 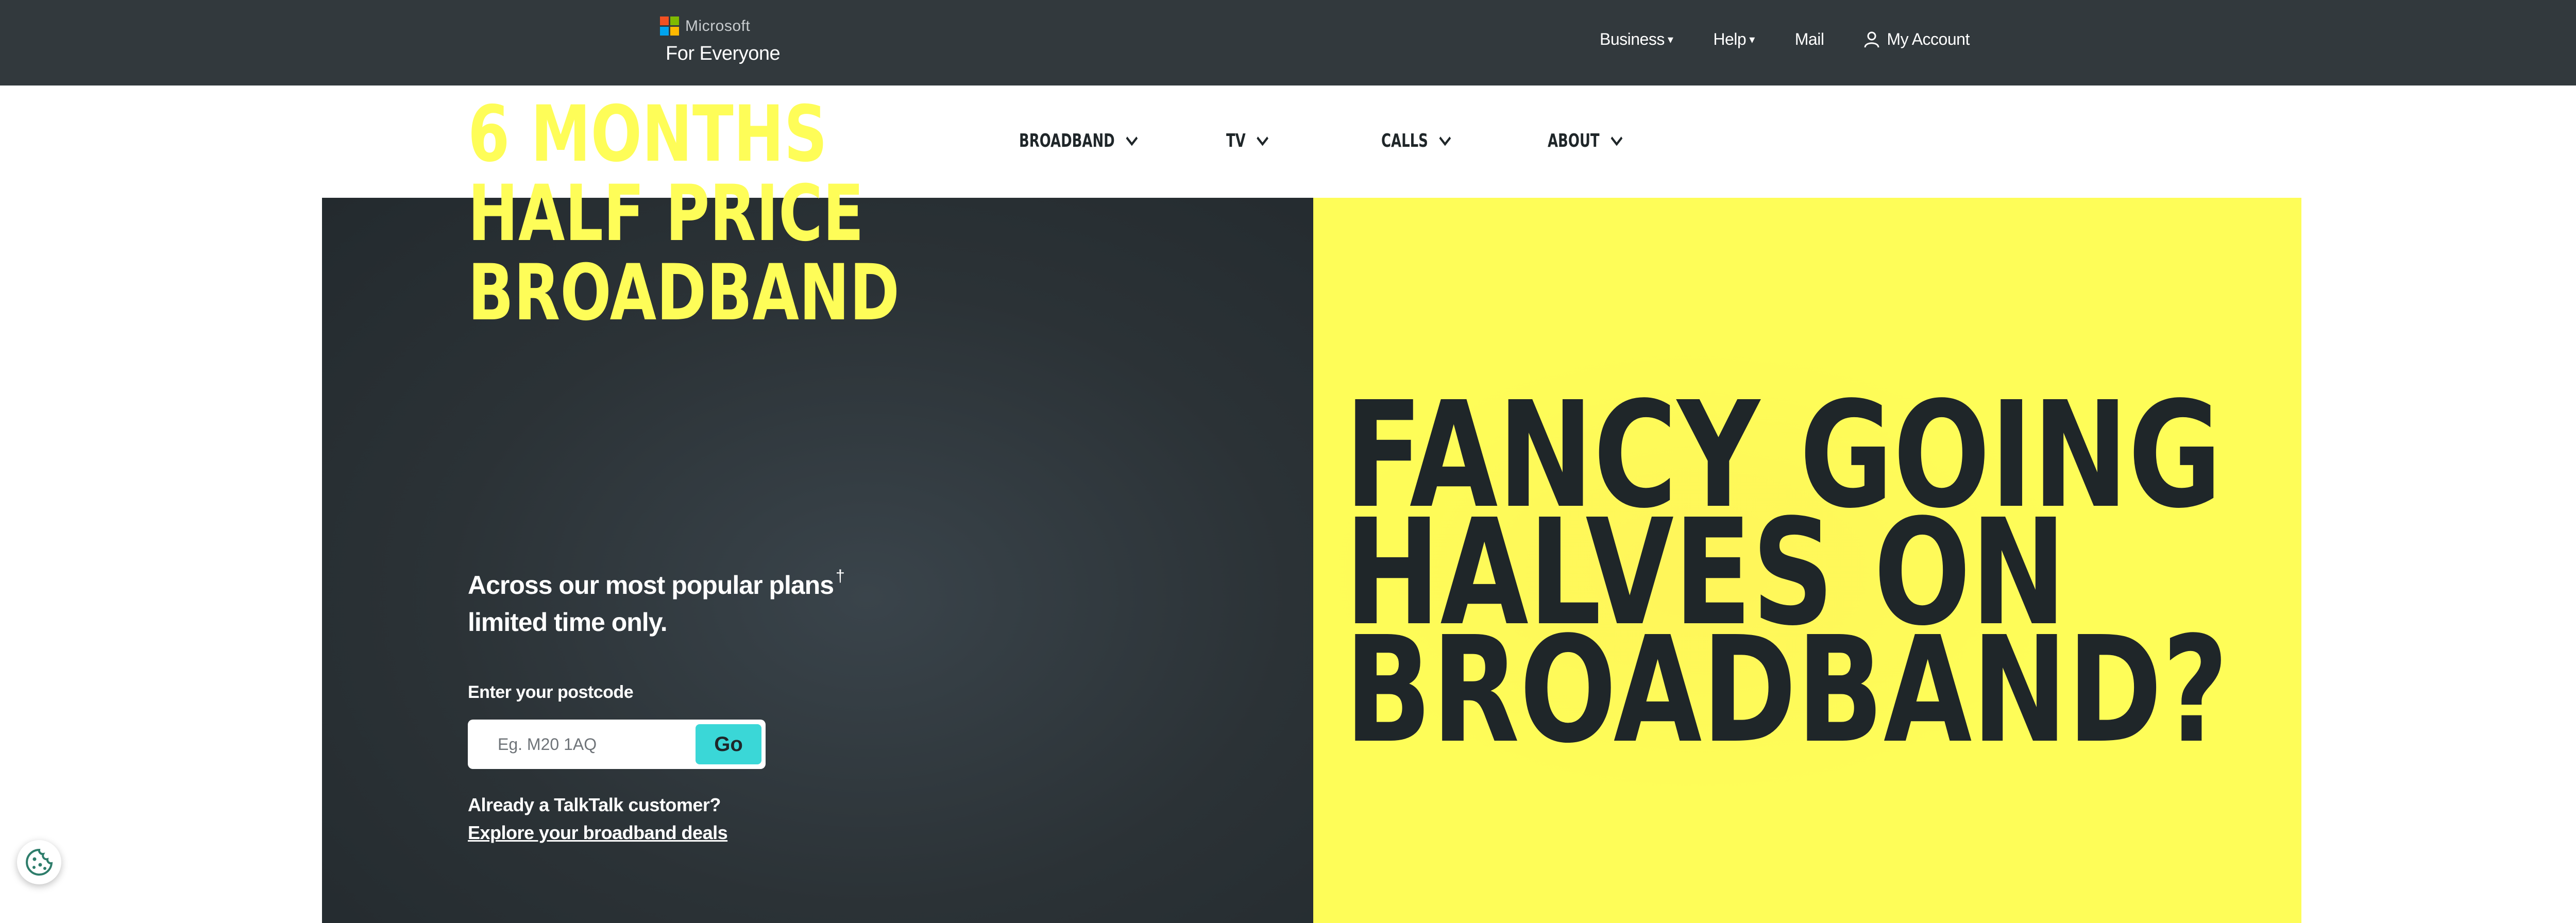 What do you see at coordinates (1247, 140) in the screenshot?
I see `nav-tv: TV` at bounding box center [1247, 140].